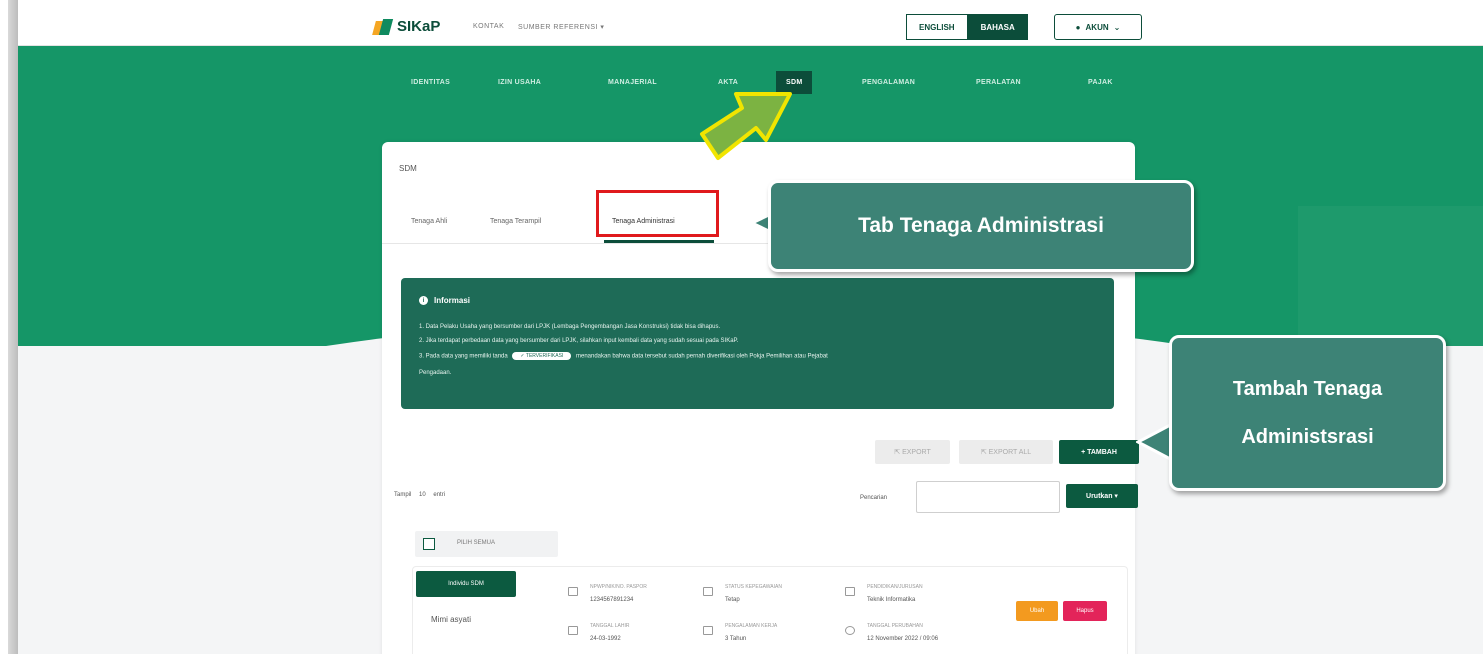  I want to click on tambah-button: + TAMBAH, so click(1099, 452).